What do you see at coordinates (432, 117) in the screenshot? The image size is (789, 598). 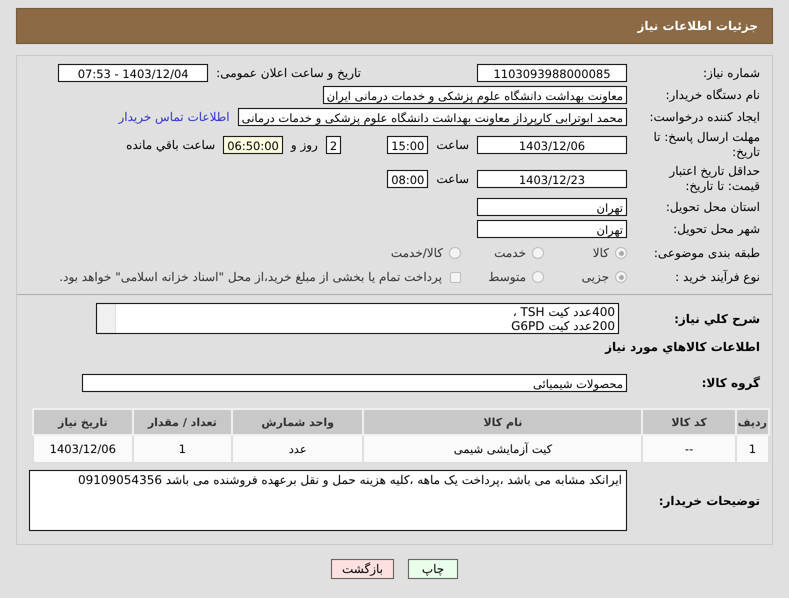 I see `creator-field: محمد ابوترابی کارپرداز معاونت بهداشت دانشگاه علوم پزشکی و خدمات درمانی` at bounding box center [432, 117].